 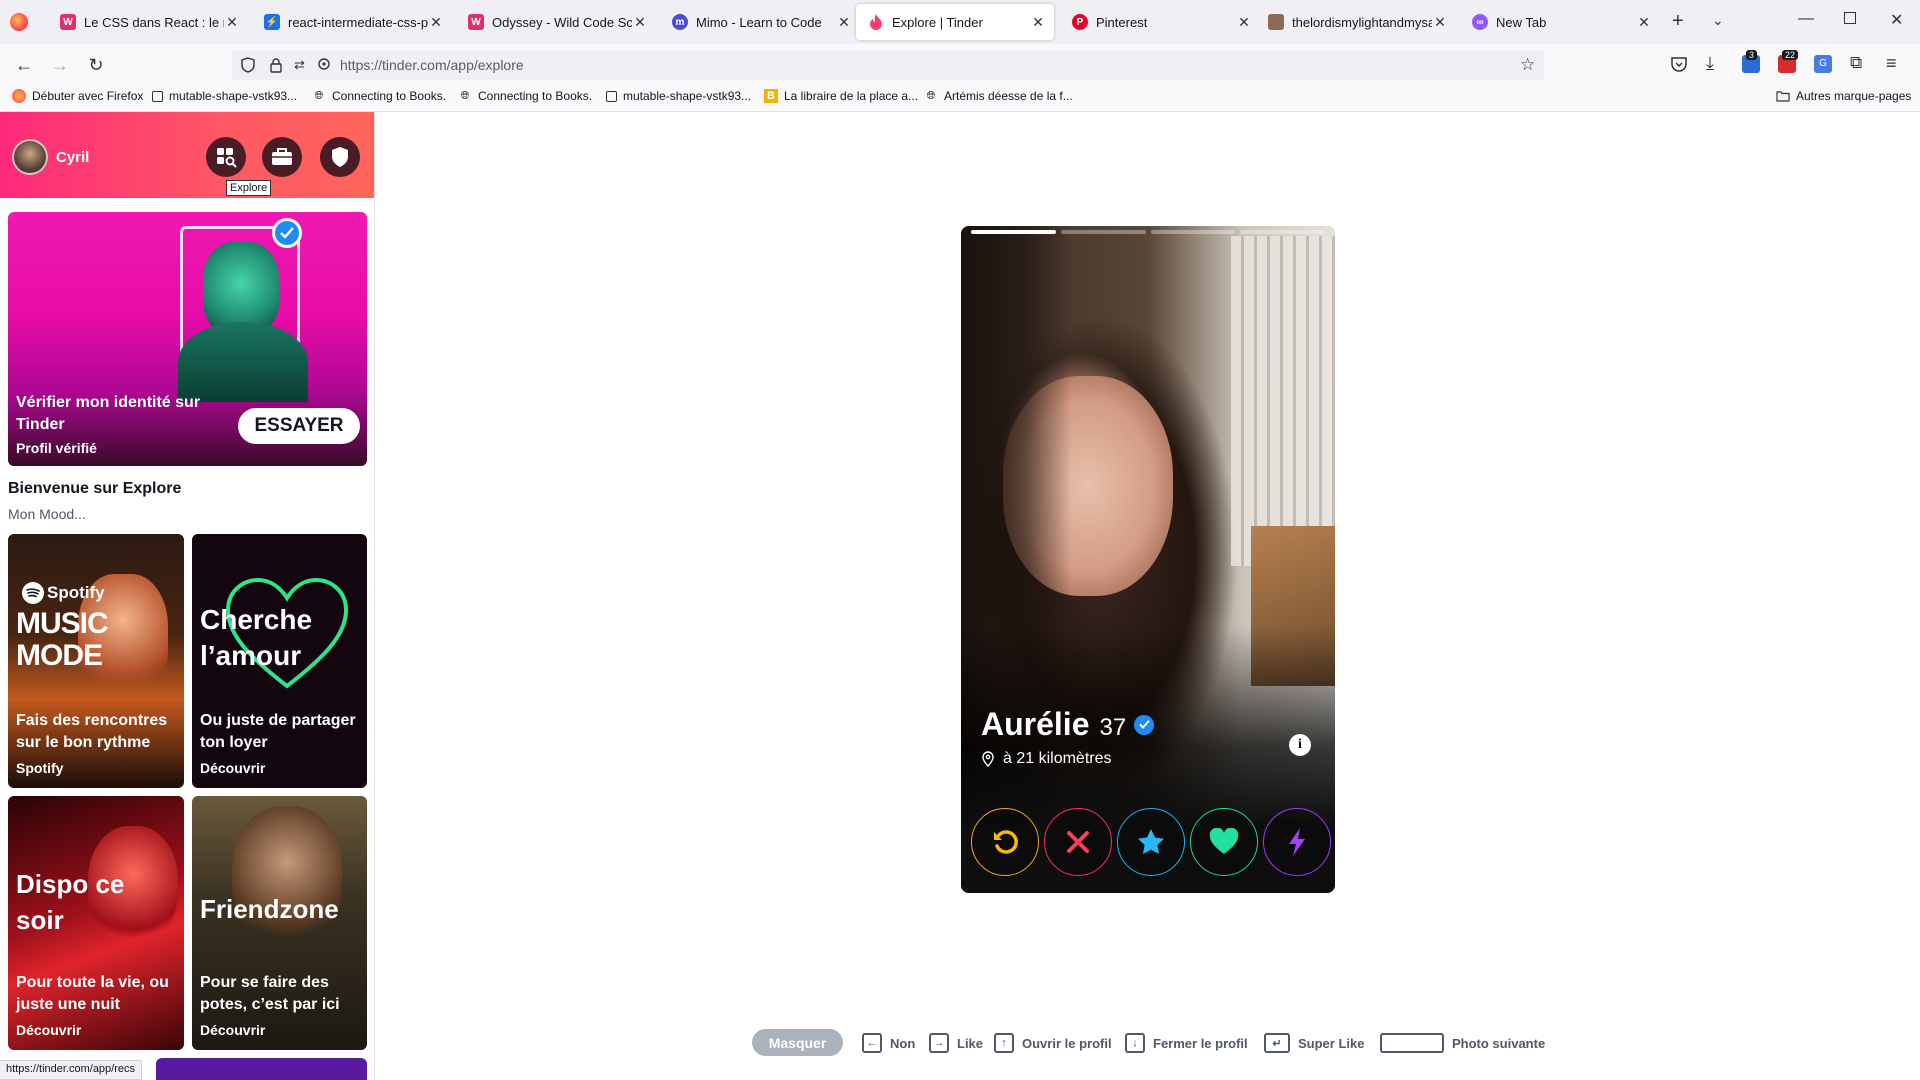 I want to click on tab-mimo: m Mimo - Learn to Code ✕, so click(x=760, y=22).